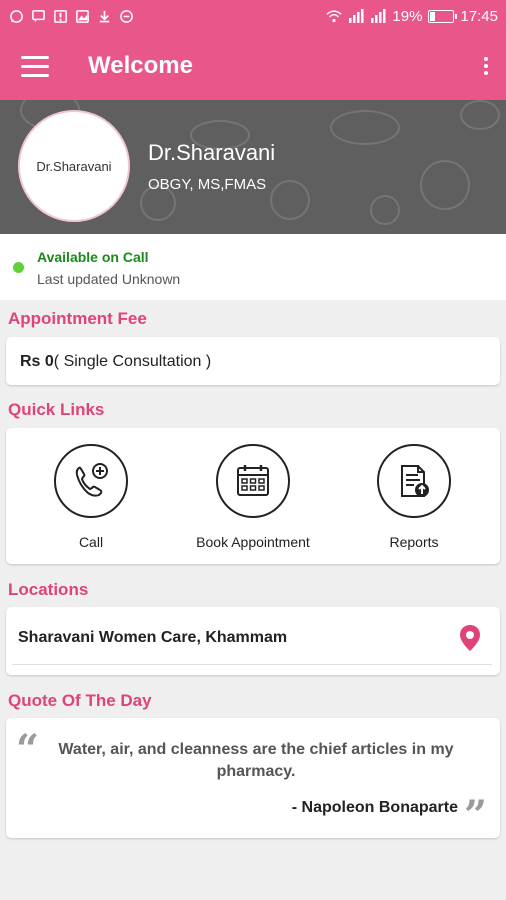 This screenshot has height=900, width=506. I want to click on quick-link-reports: Reports, so click(414, 497).